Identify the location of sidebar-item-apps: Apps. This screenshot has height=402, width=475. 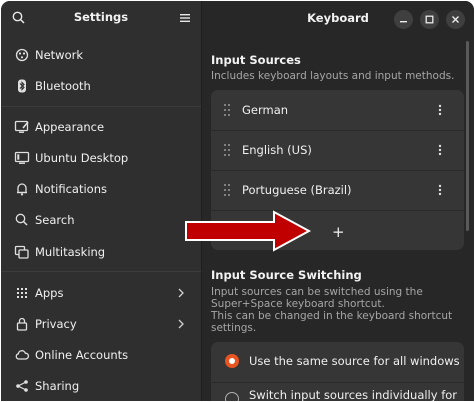
(101, 293).